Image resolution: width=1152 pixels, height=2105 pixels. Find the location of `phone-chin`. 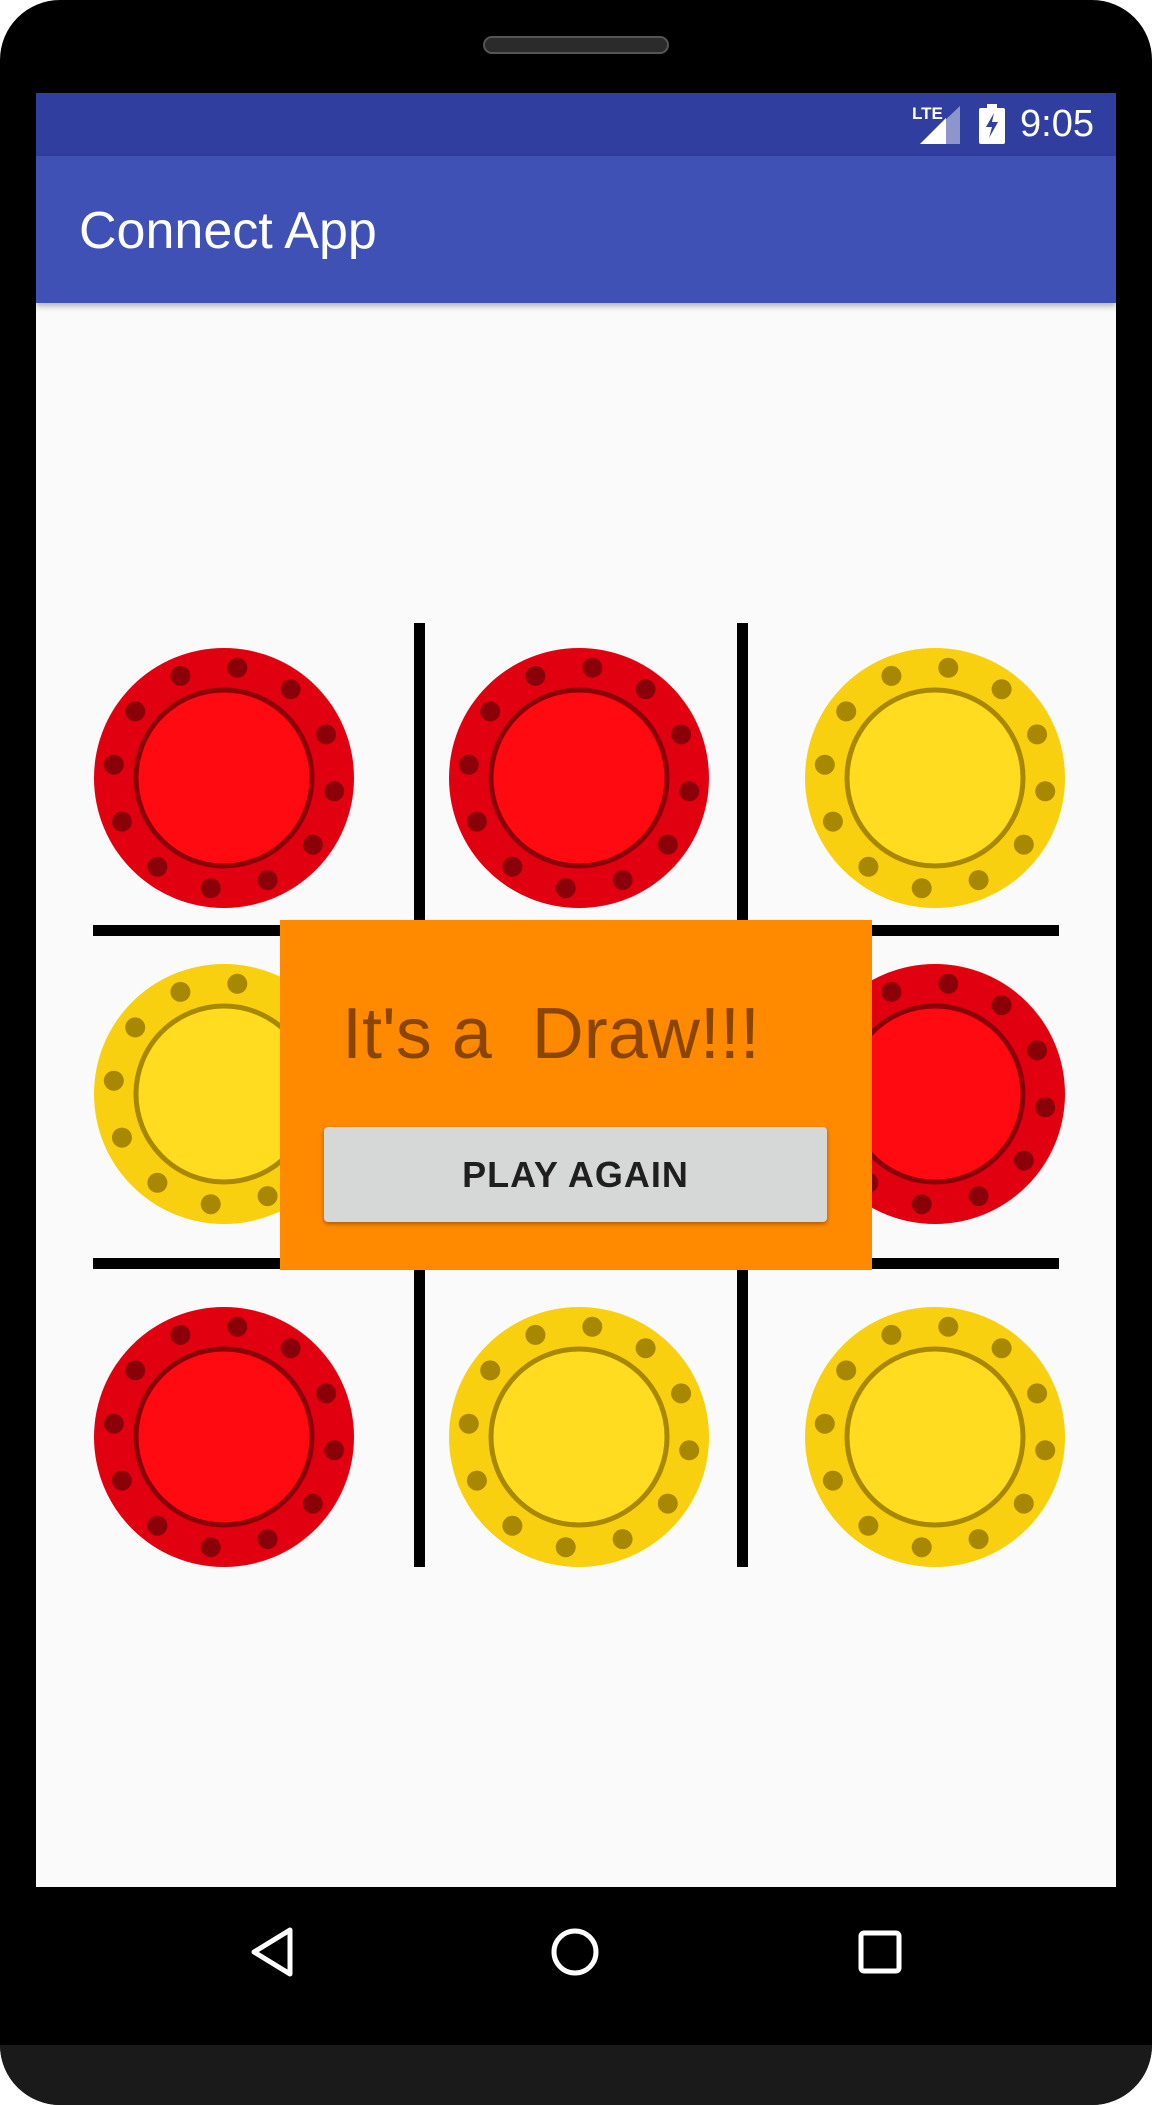

phone-chin is located at coordinates (576, 2075).